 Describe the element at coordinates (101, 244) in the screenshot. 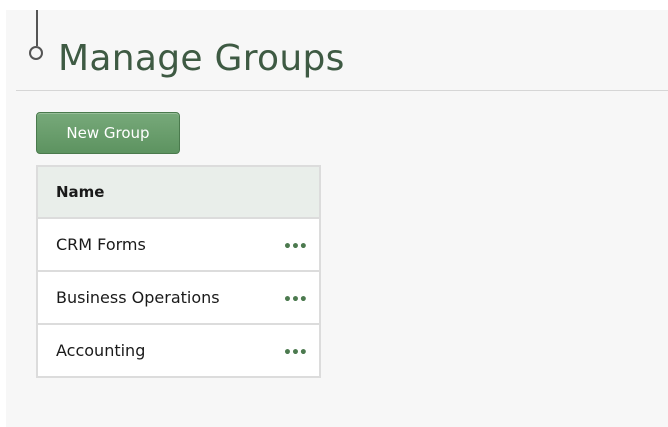

I see `group-name: CRM Forms` at that location.